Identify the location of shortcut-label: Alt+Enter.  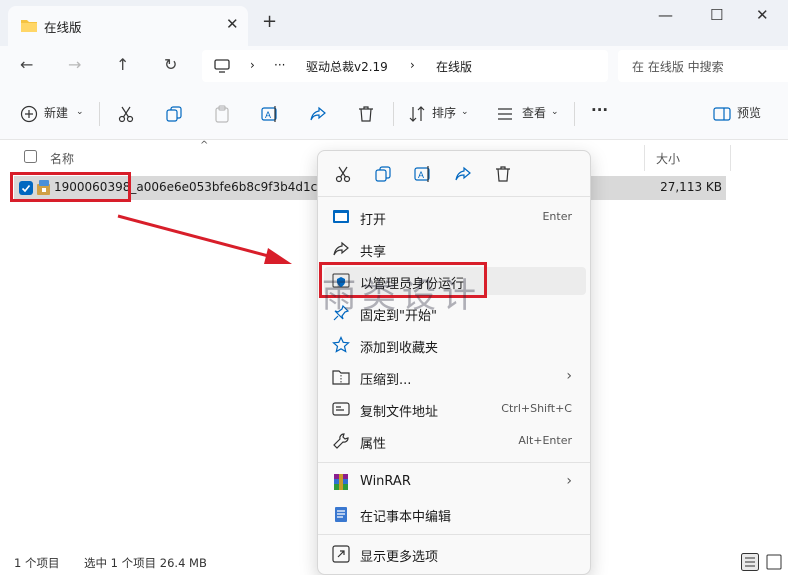
(545, 440).